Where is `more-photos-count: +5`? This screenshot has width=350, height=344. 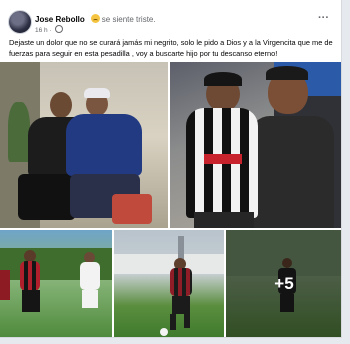 more-photos-count: +5 is located at coordinates (283, 284).